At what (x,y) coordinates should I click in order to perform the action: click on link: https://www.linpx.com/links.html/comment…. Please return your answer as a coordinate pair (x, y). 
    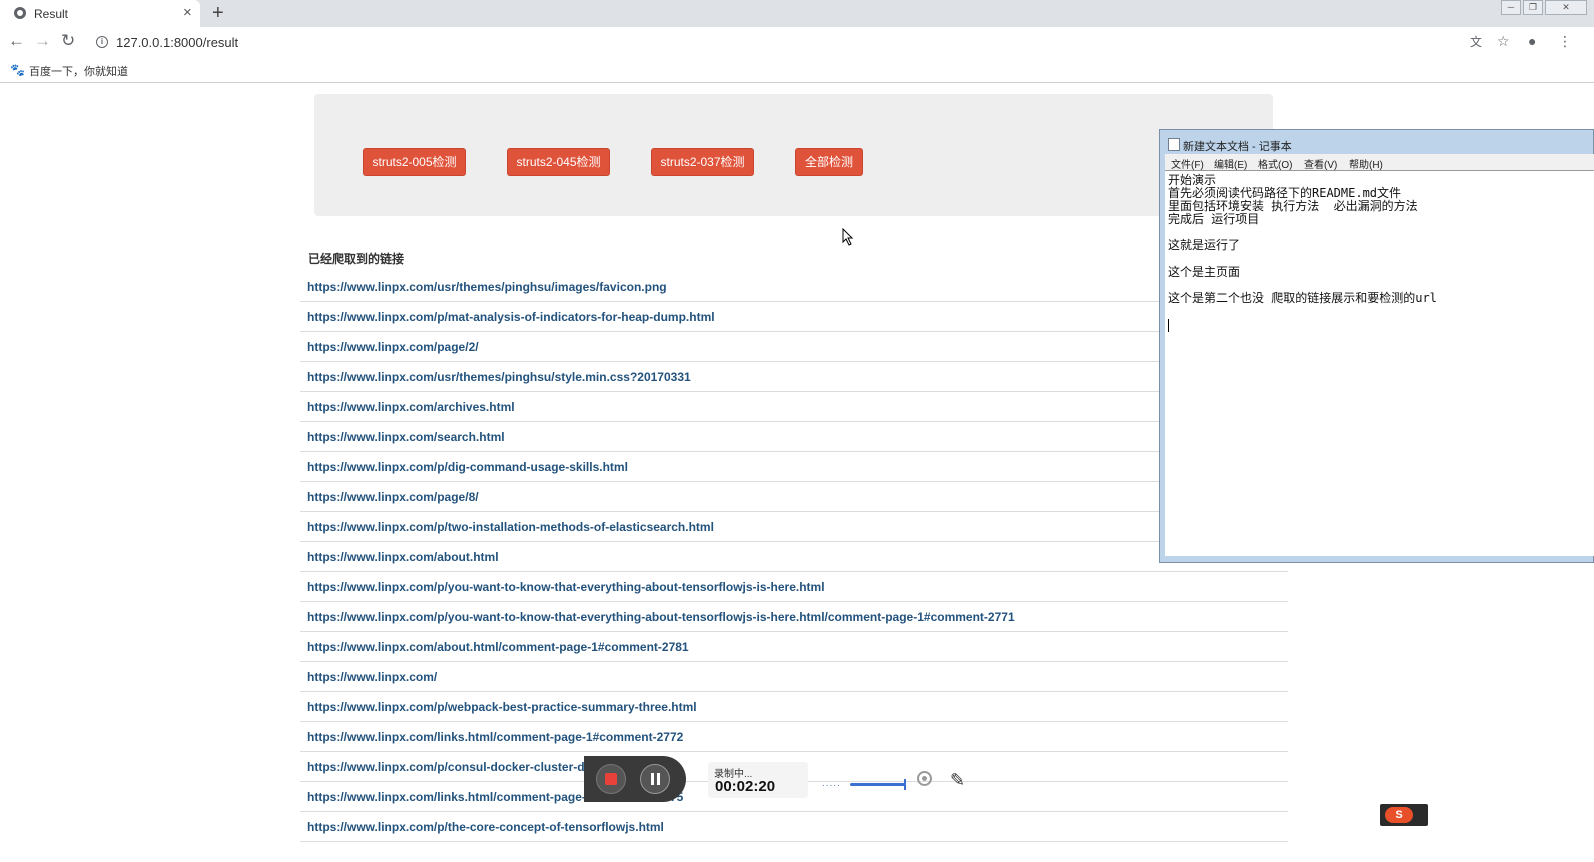
    Looking at the image, I should click on (495, 737).